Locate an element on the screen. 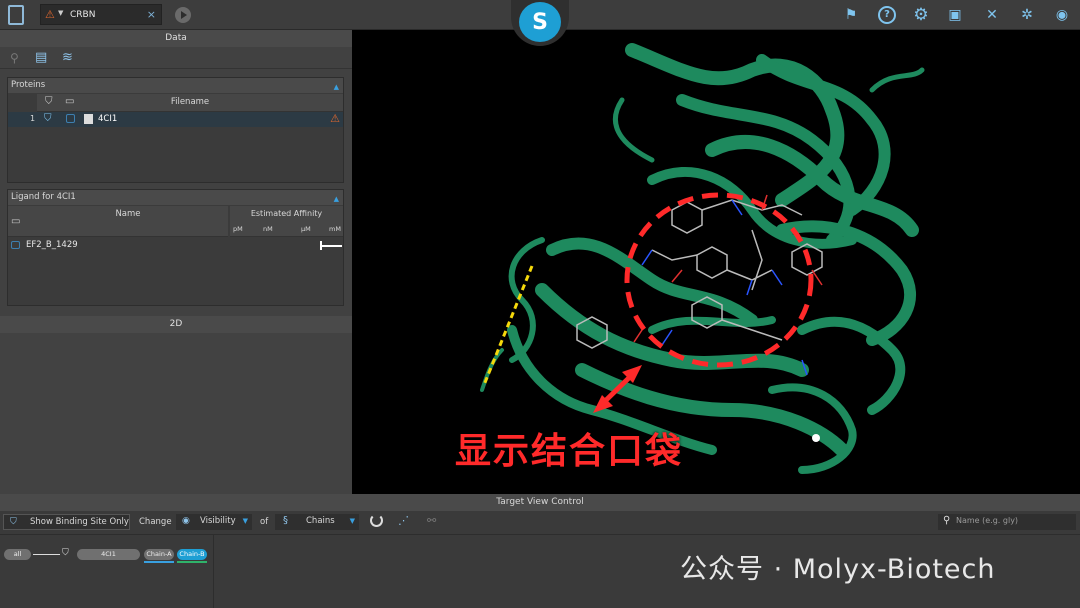 This screenshot has width=1080, height=608. ligand-title-bar: Ligand for 4CI1 ▲ is located at coordinates (175, 197).